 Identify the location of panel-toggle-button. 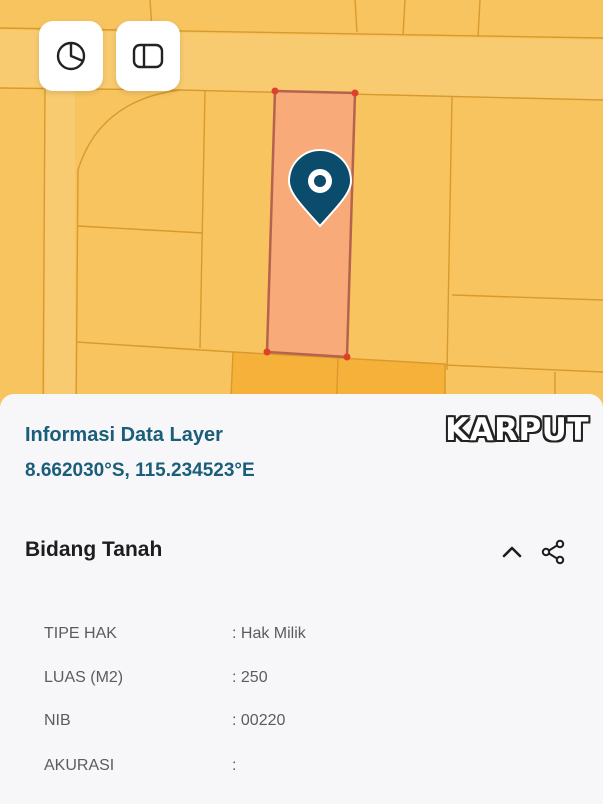
(148, 56).